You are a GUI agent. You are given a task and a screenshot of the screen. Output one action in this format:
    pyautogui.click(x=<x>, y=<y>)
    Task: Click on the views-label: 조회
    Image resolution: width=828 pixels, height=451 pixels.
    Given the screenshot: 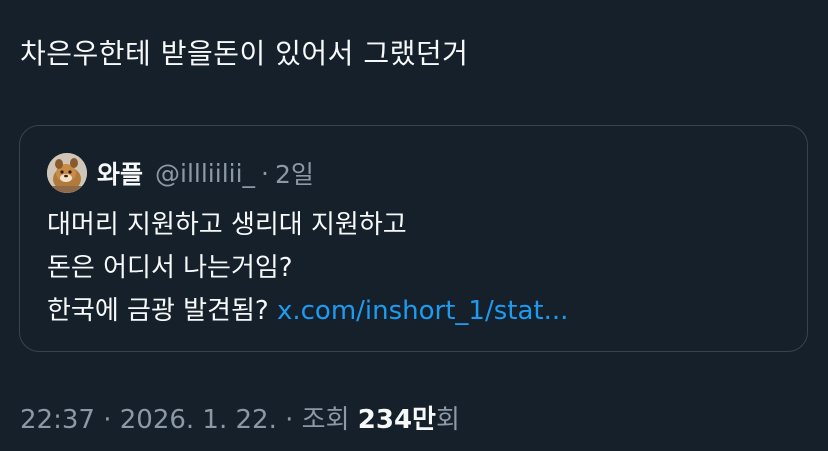 What is the action you would take?
    pyautogui.click(x=329, y=420)
    